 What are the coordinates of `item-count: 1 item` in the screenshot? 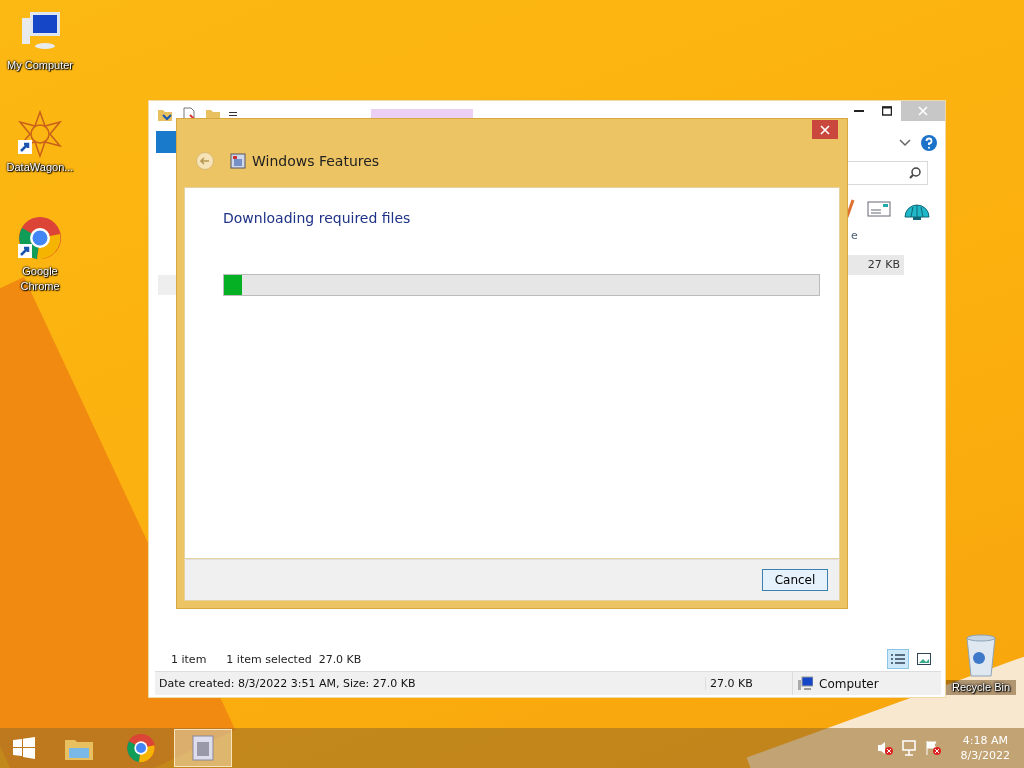 It's located at (189, 659).